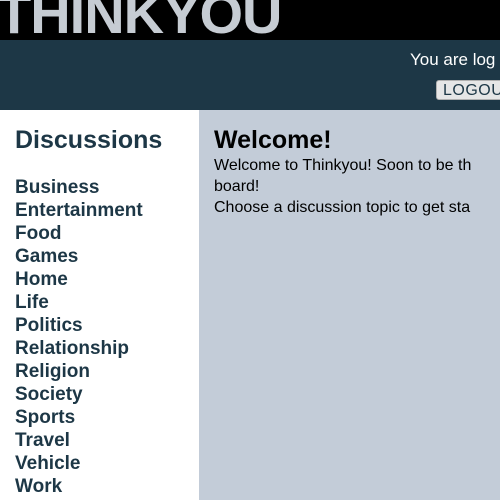 This screenshot has width=500, height=500. What do you see at coordinates (79, 279) in the screenshot?
I see `topic-link-home: Home` at bounding box center [79, 279].